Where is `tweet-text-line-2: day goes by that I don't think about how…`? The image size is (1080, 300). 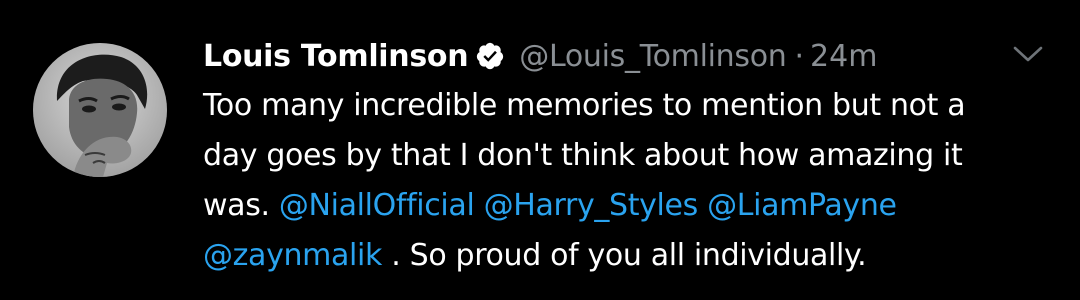
tweet-text-line-2: day goes by that I don't think about how… is located at coordinates (583, 155).